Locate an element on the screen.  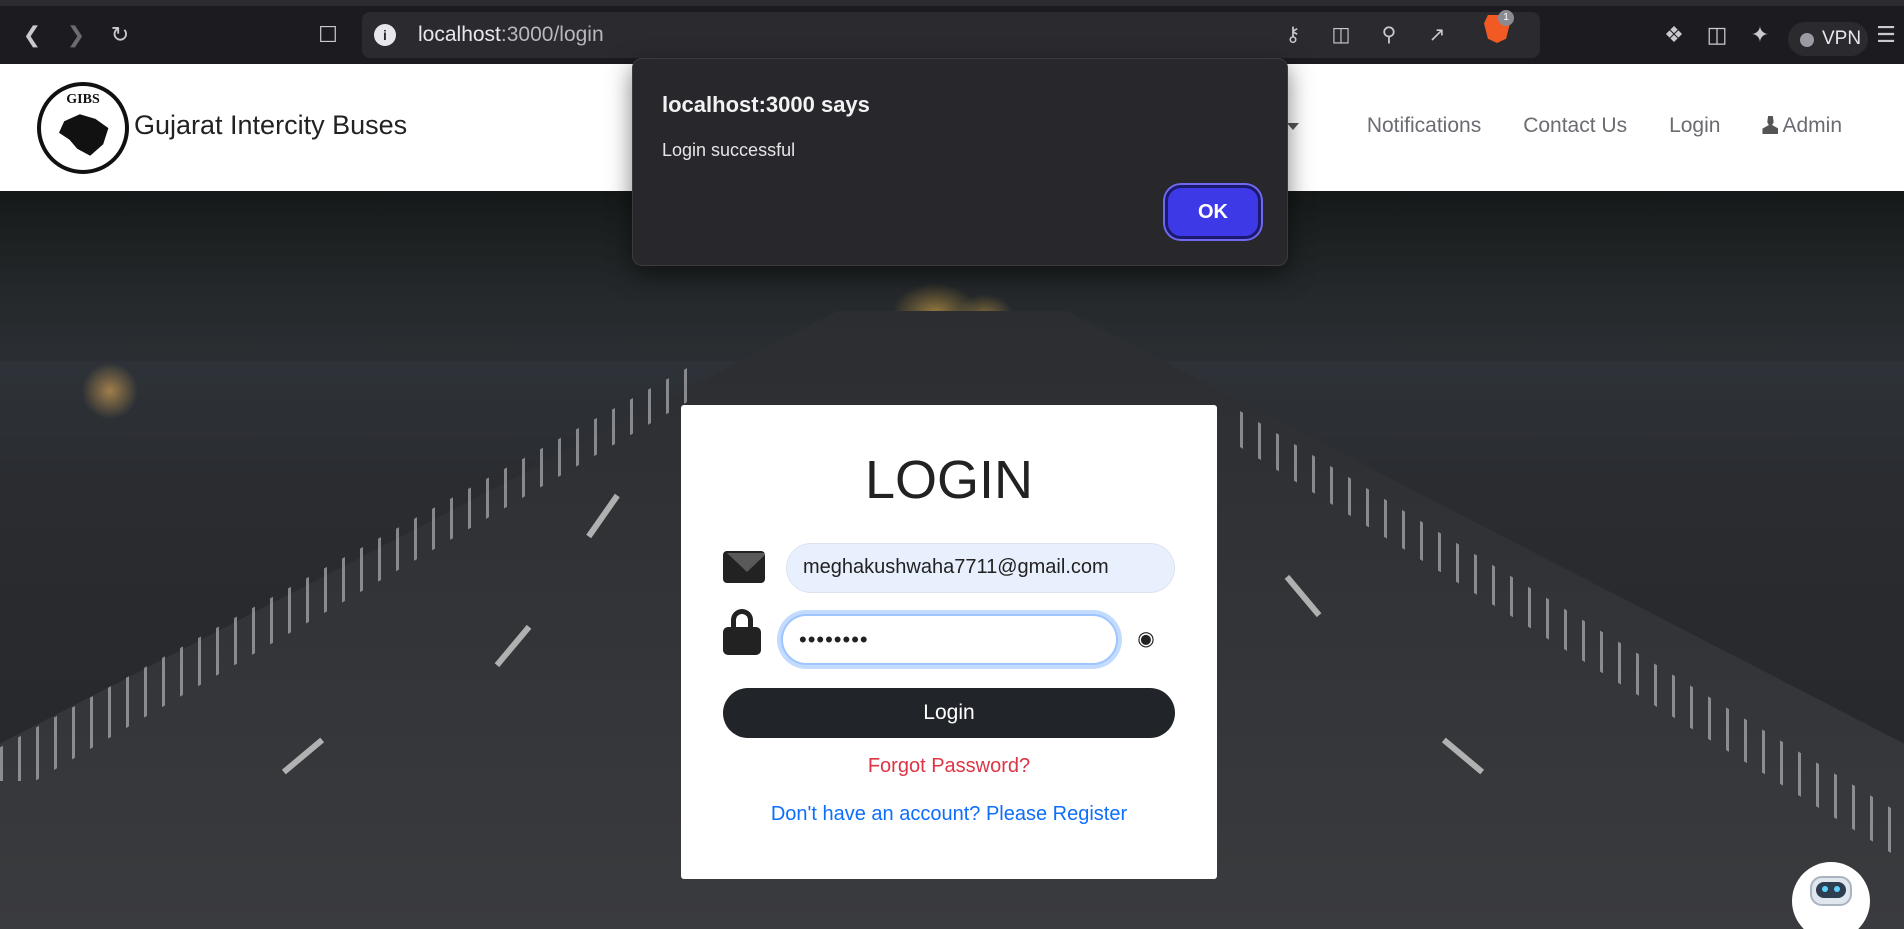
brave-badge: 1 is located at coordinates (1506, 18).